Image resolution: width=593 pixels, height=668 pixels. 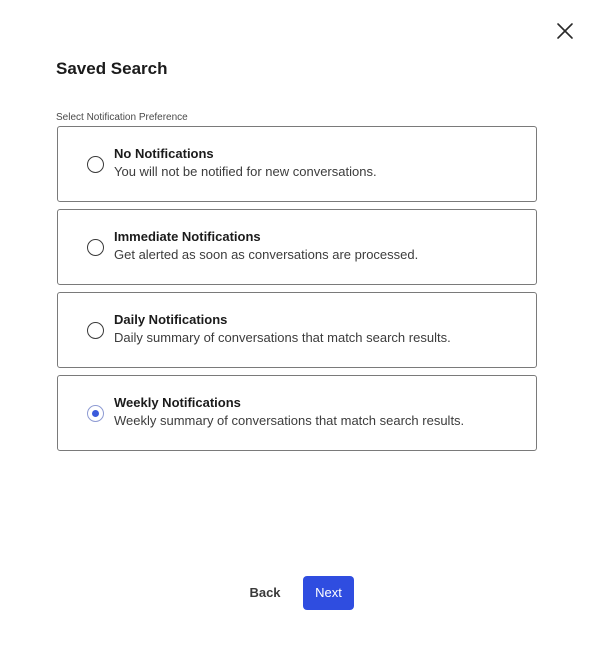 What do you see at coordinates (265, 593) in the screenshot?
I see `back-button: Back` at bounding box center [265, 593].